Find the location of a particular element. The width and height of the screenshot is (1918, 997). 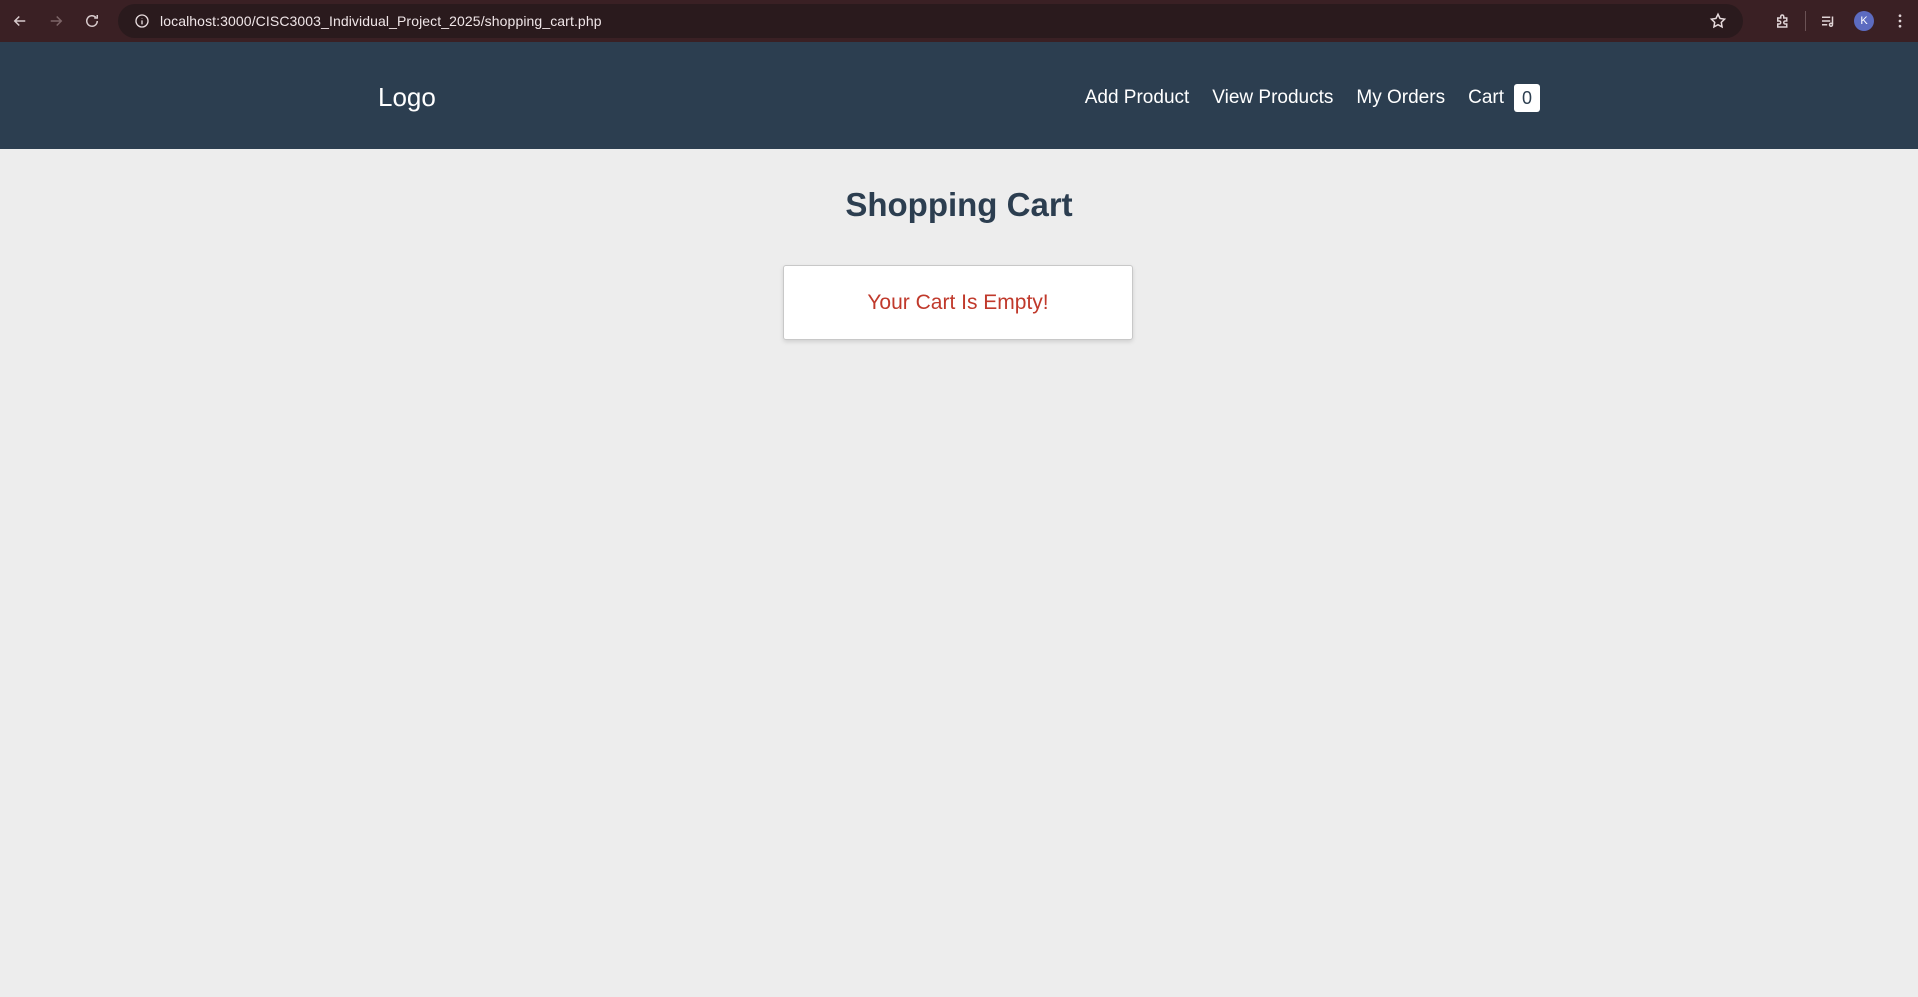

avatar: K is located at coordinates (1864, 21).